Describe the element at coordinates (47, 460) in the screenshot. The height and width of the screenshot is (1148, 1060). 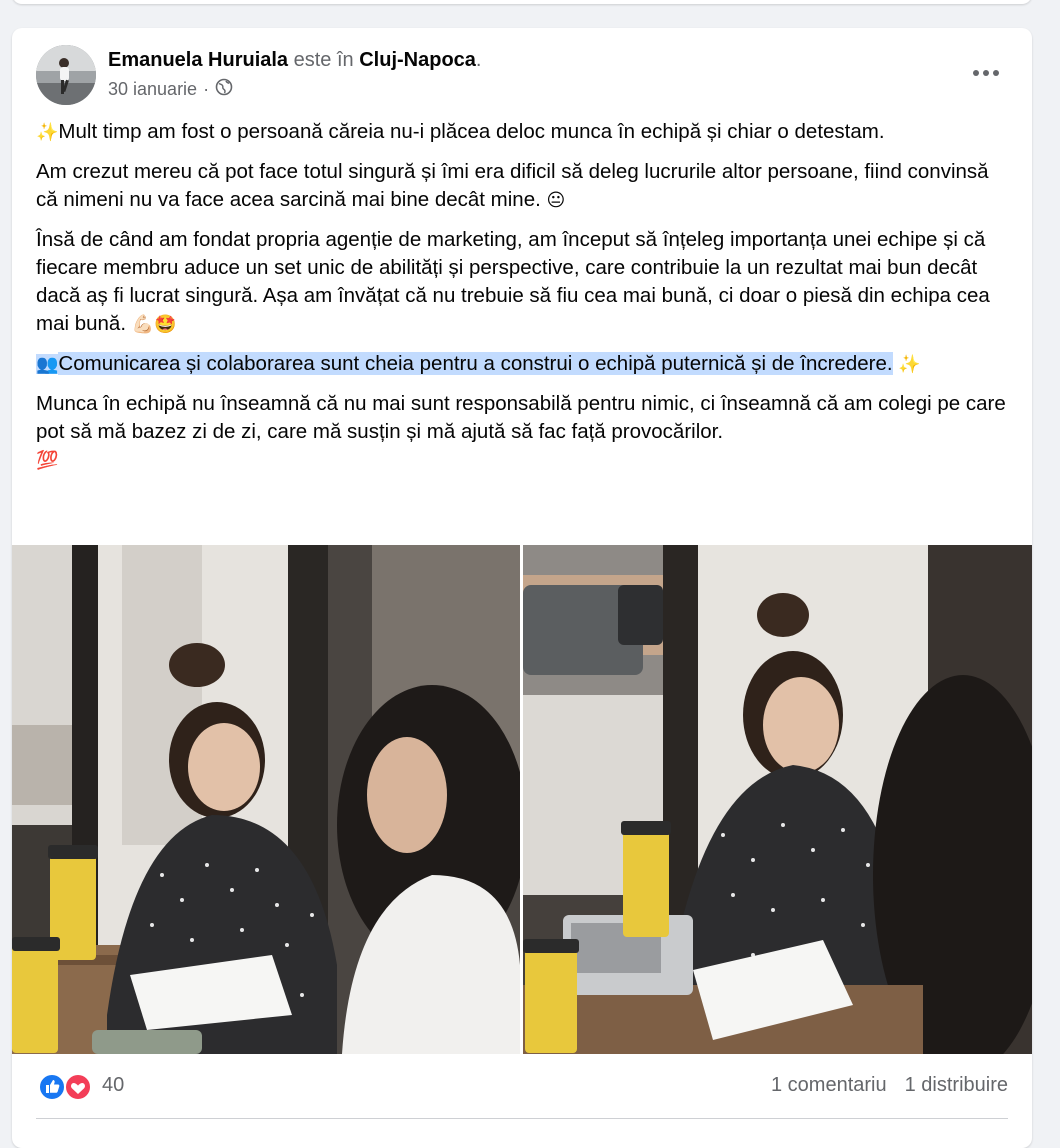
I see `hundred-emoji: 💯` at that location.